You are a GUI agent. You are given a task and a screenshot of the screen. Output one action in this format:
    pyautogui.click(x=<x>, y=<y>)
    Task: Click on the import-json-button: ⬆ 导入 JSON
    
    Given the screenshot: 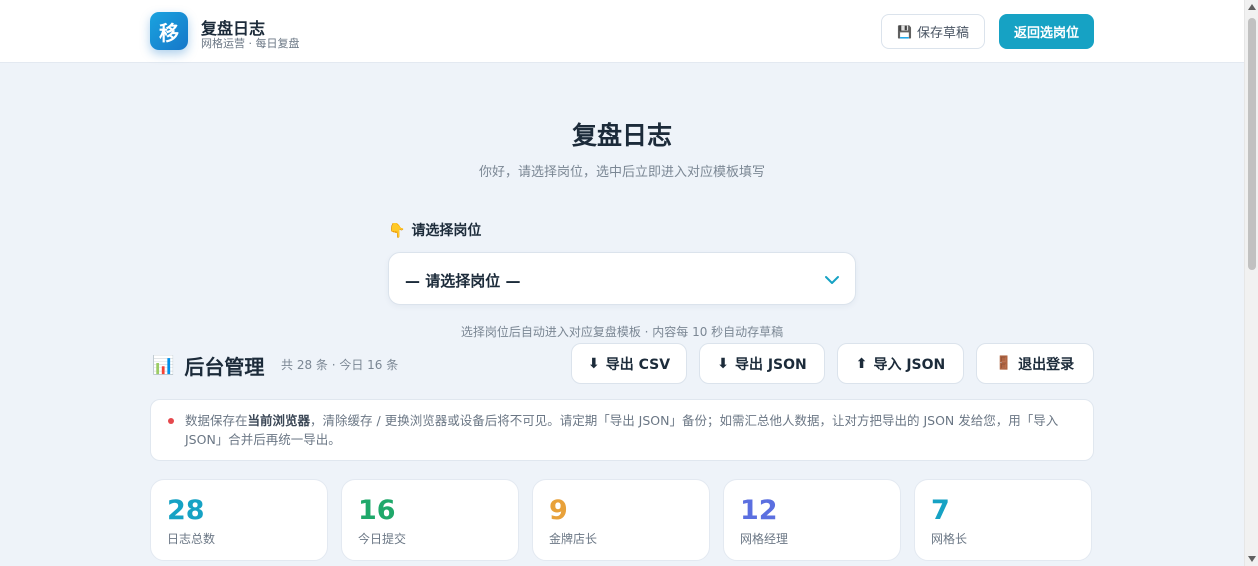 What is the action you would take?
    pyautogui.click(x=900, y=363)
    